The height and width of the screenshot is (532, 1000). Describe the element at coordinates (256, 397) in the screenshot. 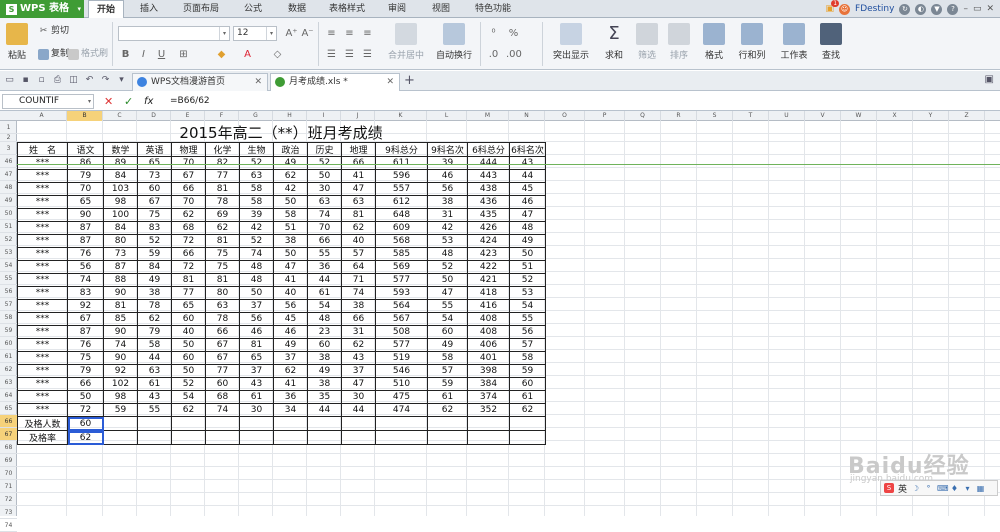

I see `table-cell: 61` at that location.